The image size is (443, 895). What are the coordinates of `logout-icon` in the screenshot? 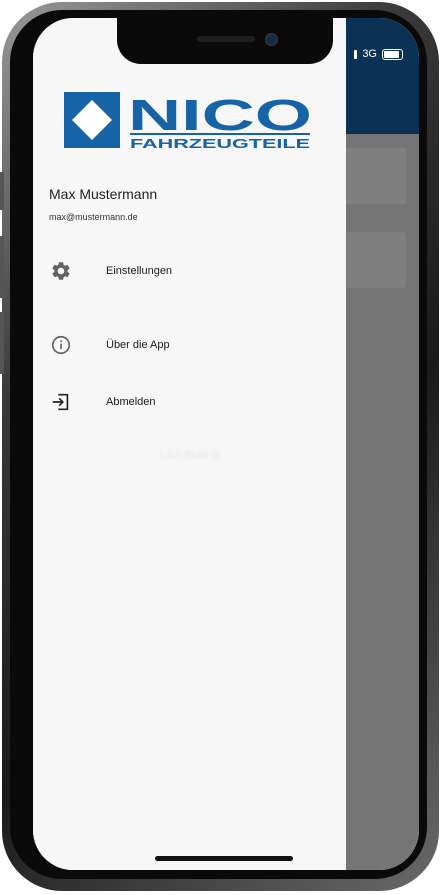 It's located at (61, 402).